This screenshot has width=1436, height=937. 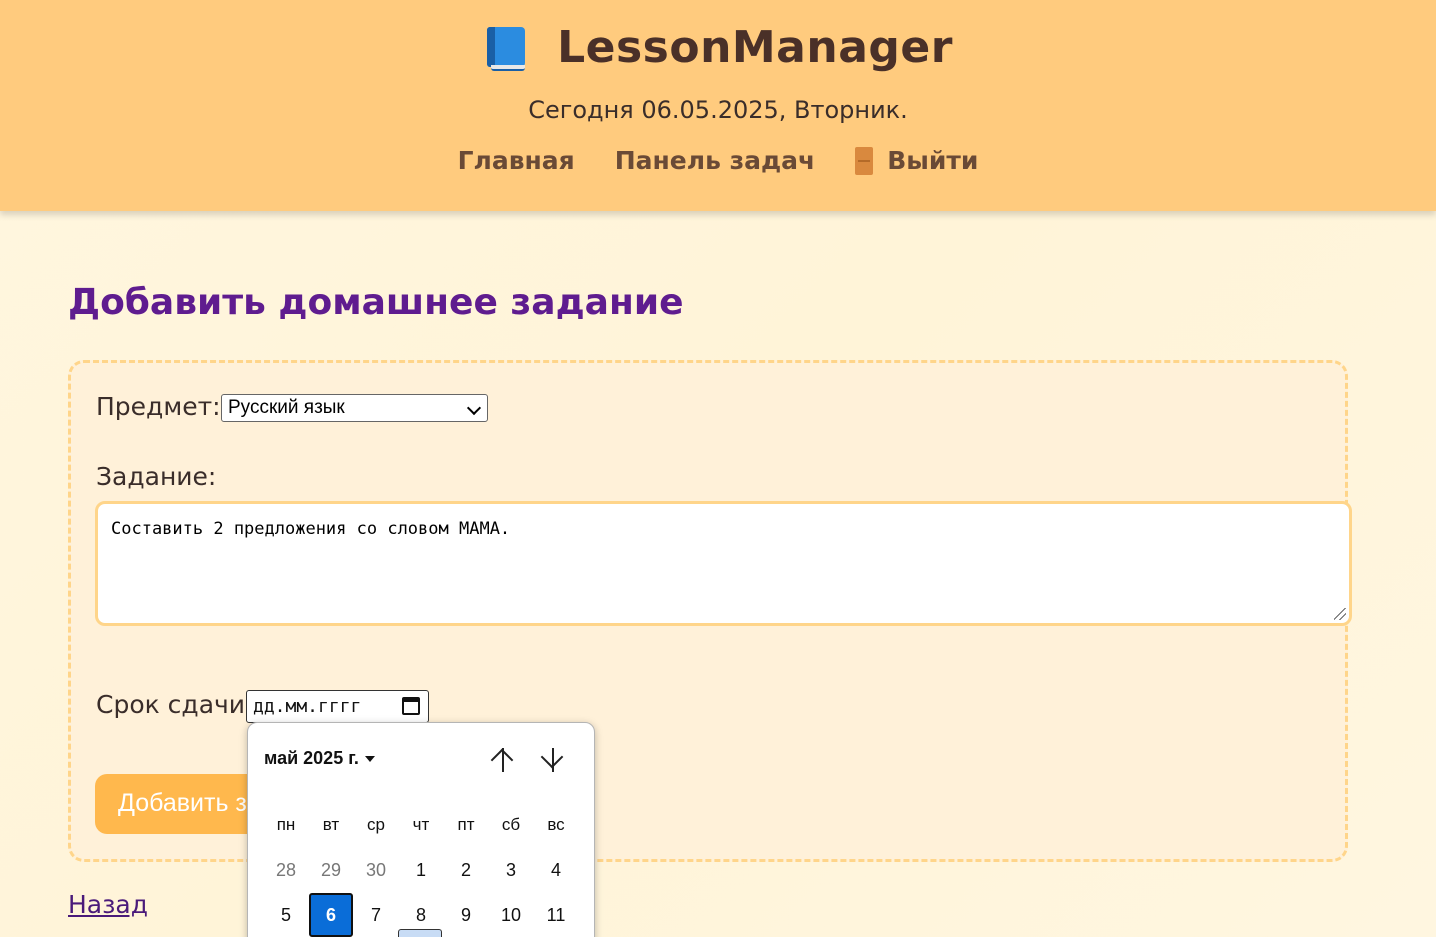 What do you see at coordinates (331, 915) in the screenshot?
I see `calendar-day-selected: 6` at bounding box center [331, 915].